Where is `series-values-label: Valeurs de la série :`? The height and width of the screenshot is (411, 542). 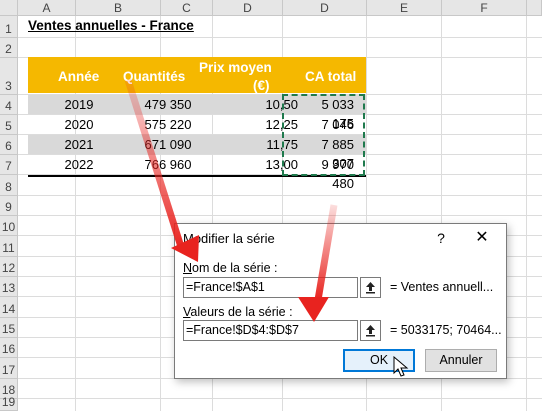 series-values-label: Valeurs de la série : is located at coordinates (238, 312).